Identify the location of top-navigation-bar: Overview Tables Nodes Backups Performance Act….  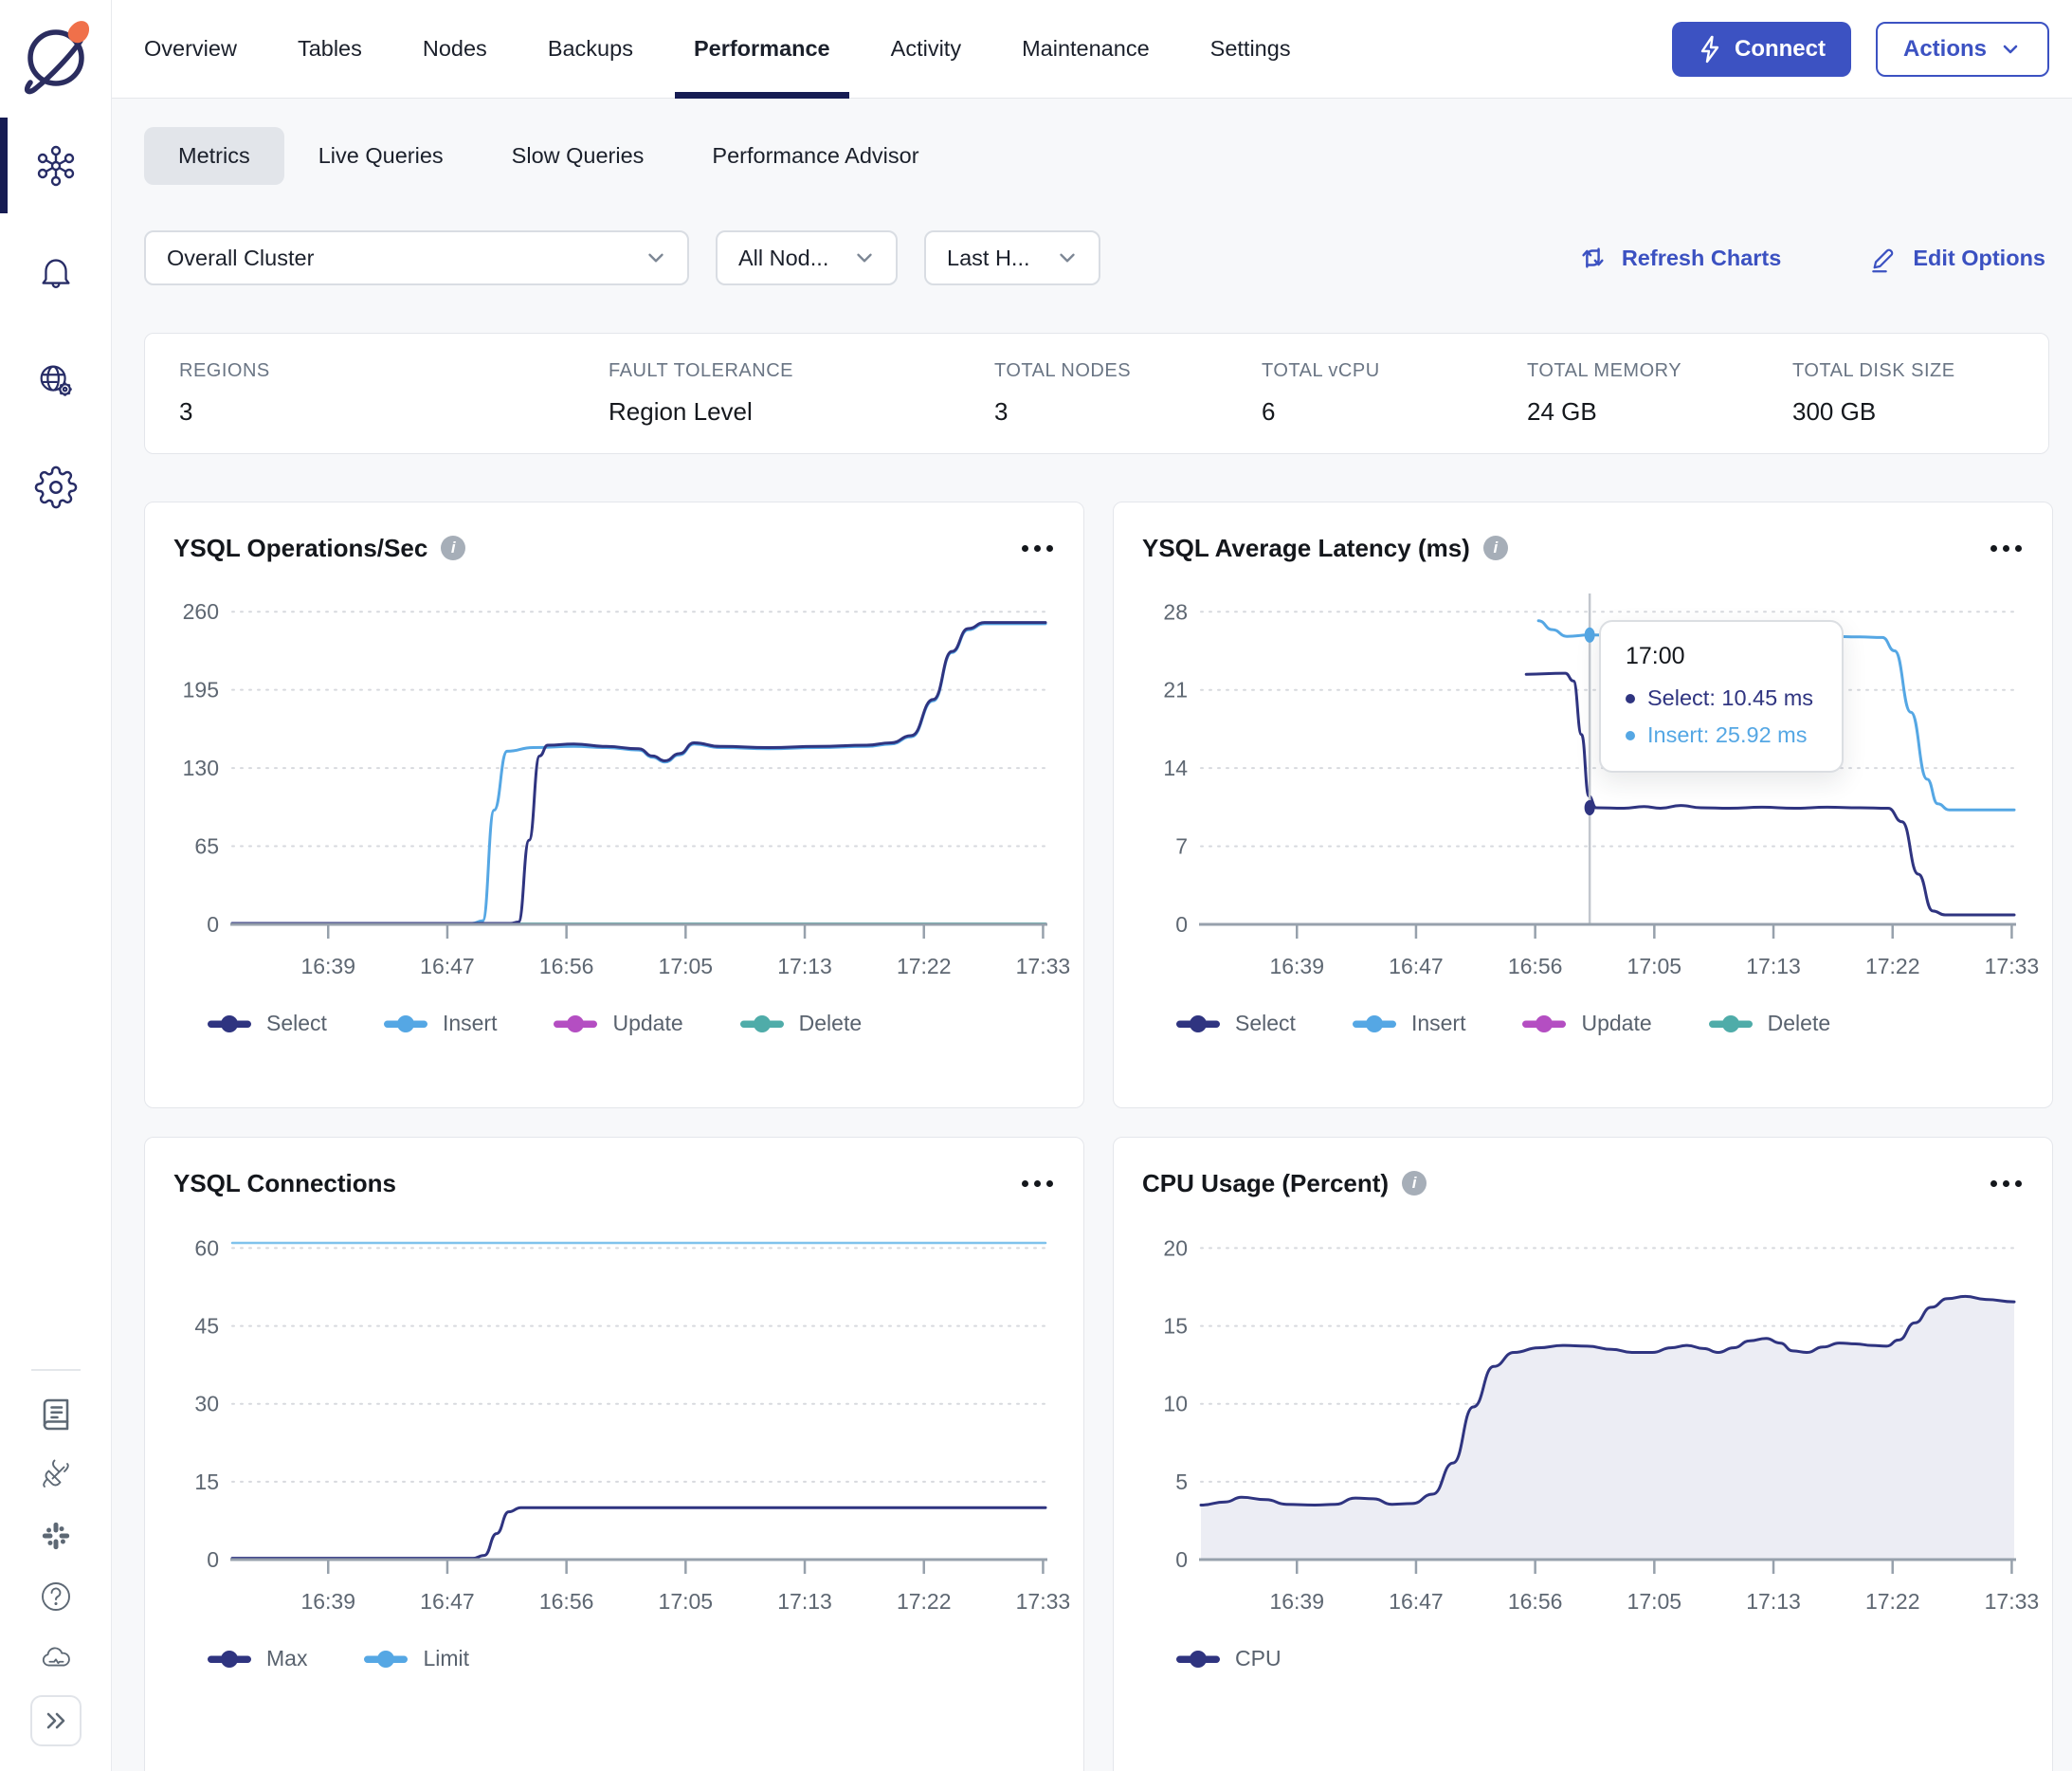
(1092, 49).